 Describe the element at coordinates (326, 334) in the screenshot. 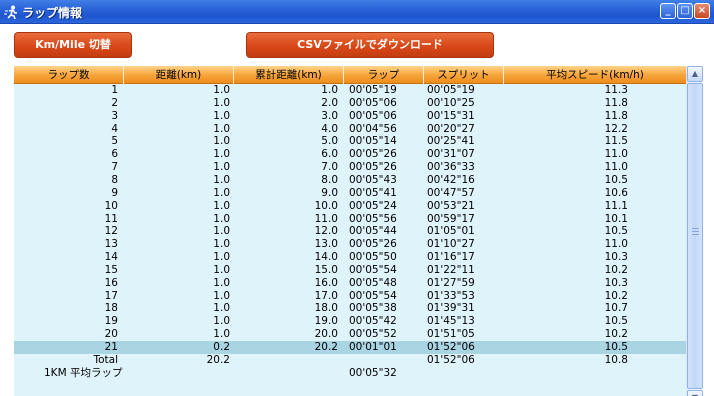

I see `cumulative-distance: 20.0` at that location.